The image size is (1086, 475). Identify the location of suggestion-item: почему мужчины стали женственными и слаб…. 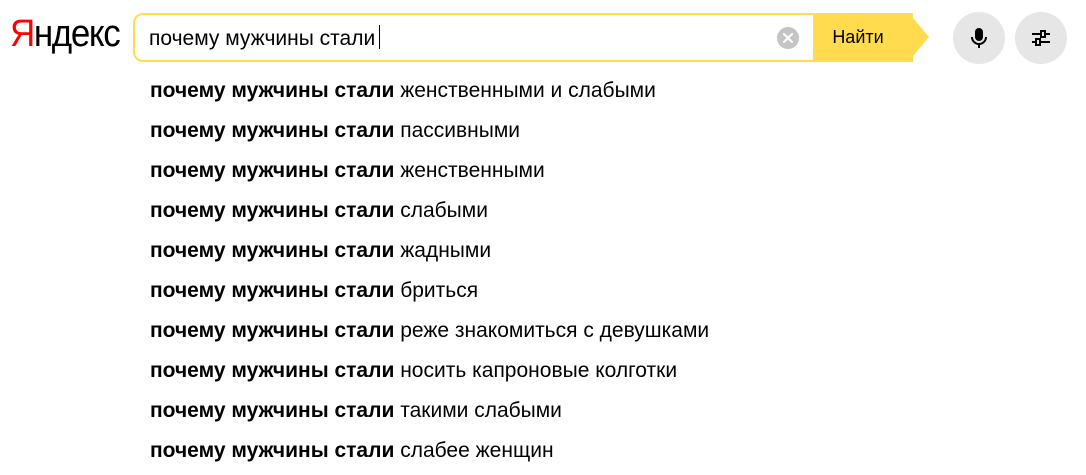
(429, 91).